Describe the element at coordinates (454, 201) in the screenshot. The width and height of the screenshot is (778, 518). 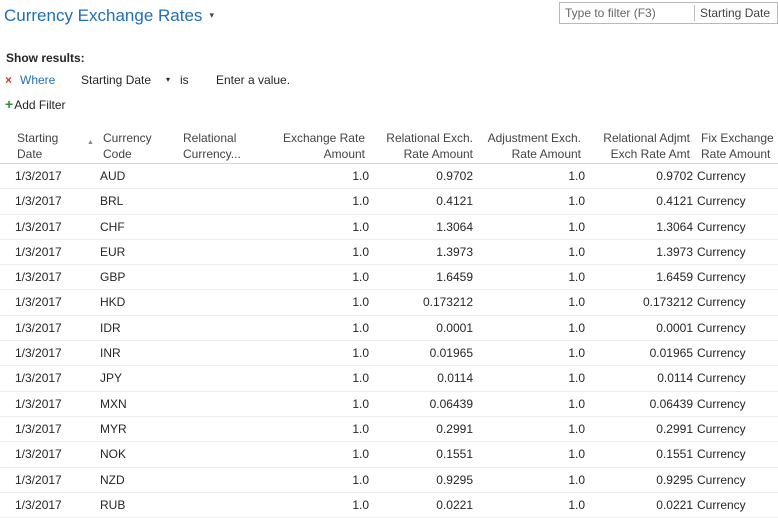
I see `cell-relational-exch-rate-amount: 0.4121` at that location.